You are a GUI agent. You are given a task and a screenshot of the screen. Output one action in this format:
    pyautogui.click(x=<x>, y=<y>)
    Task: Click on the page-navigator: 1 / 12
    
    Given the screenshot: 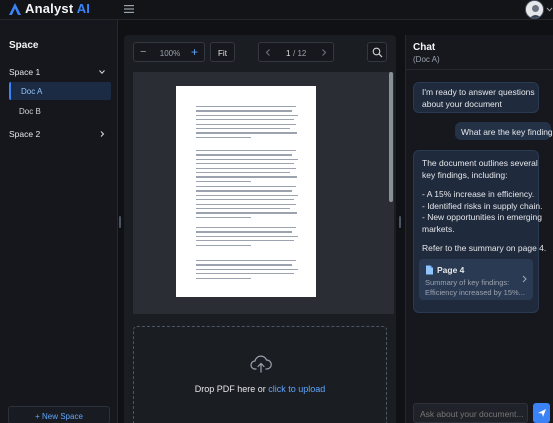 What is the action you would take?
    pyautogui.click(x=296, y=52)
    